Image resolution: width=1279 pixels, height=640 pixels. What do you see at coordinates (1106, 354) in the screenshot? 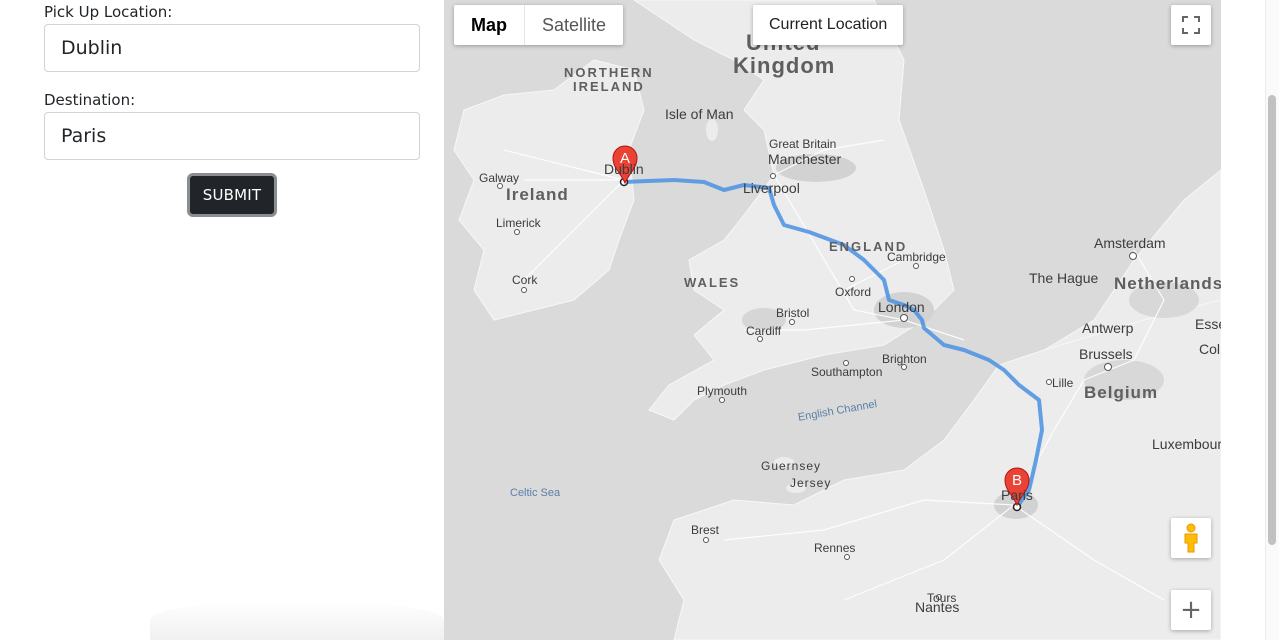
I see `label-brussels: Brussels` at bounding box center [1106, 354].